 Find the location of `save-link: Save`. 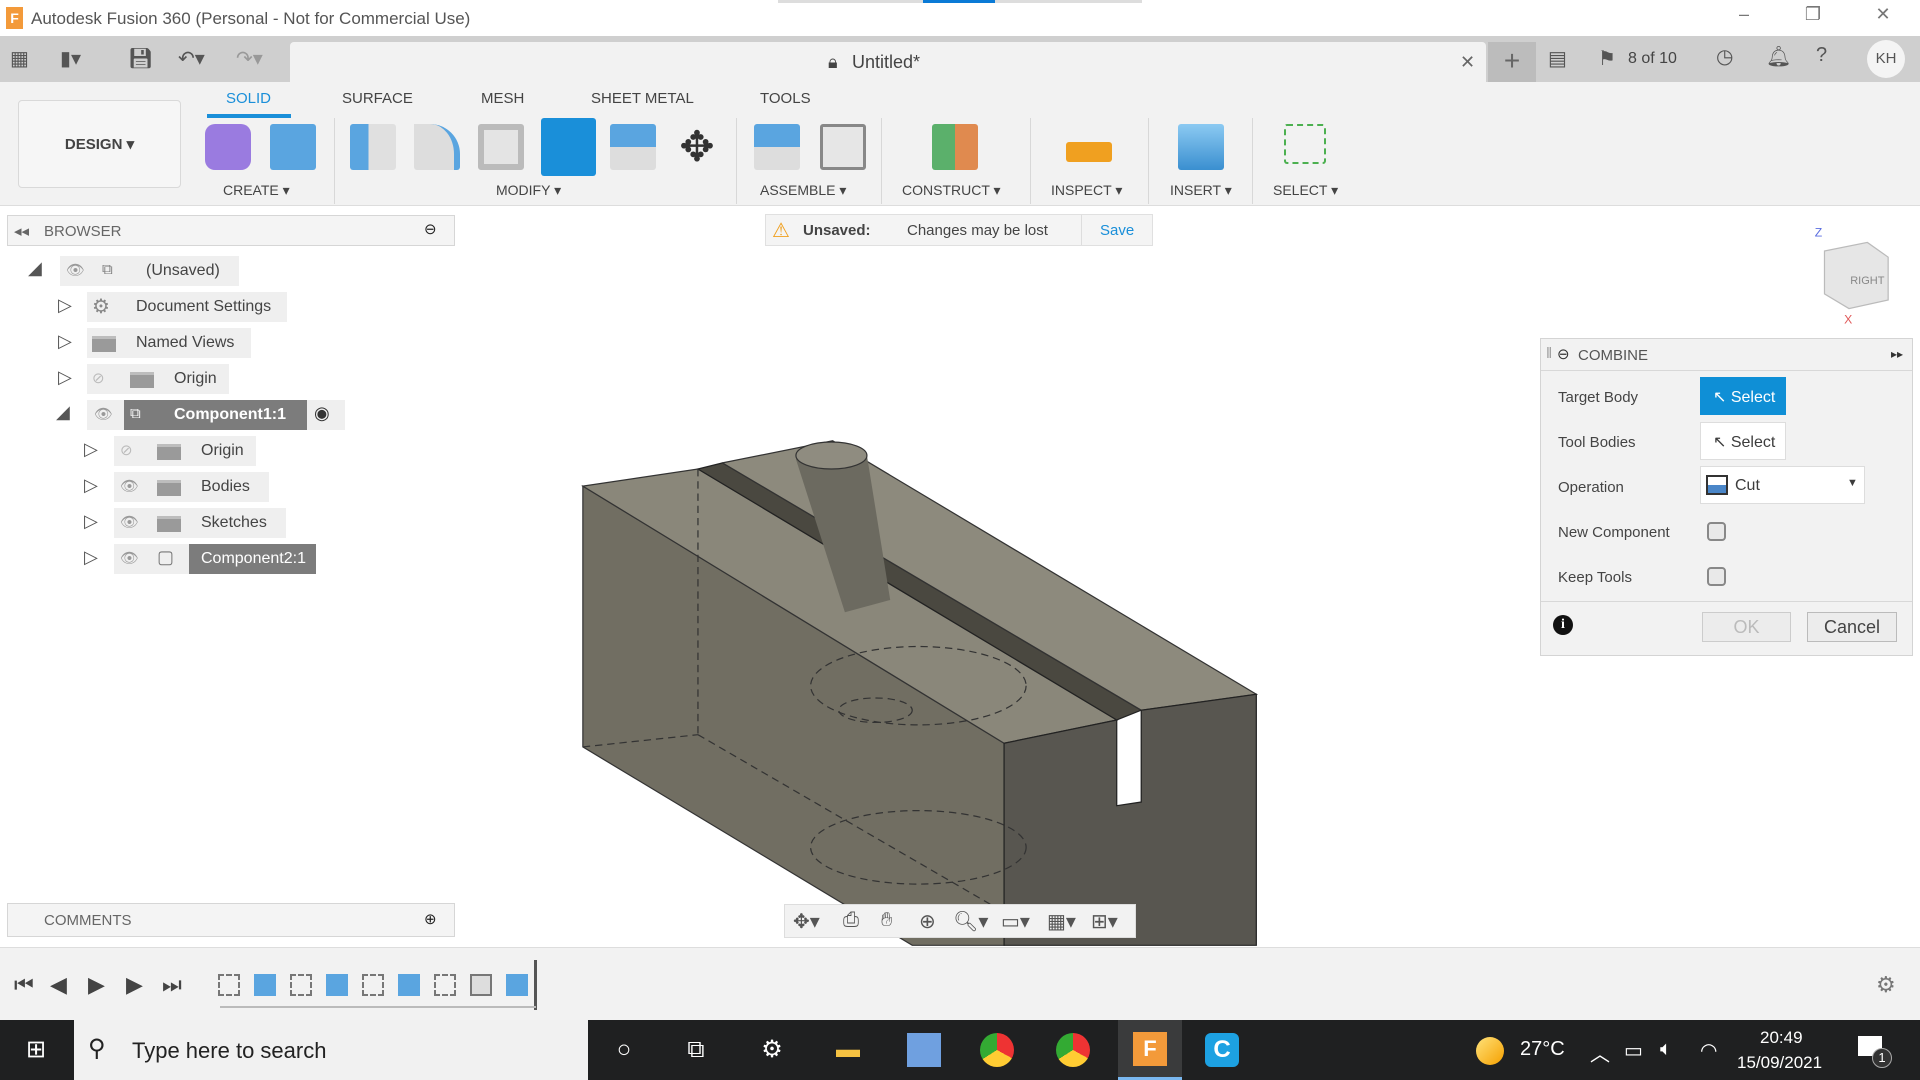

save-link: Save is located at coordinates (1117, 230).